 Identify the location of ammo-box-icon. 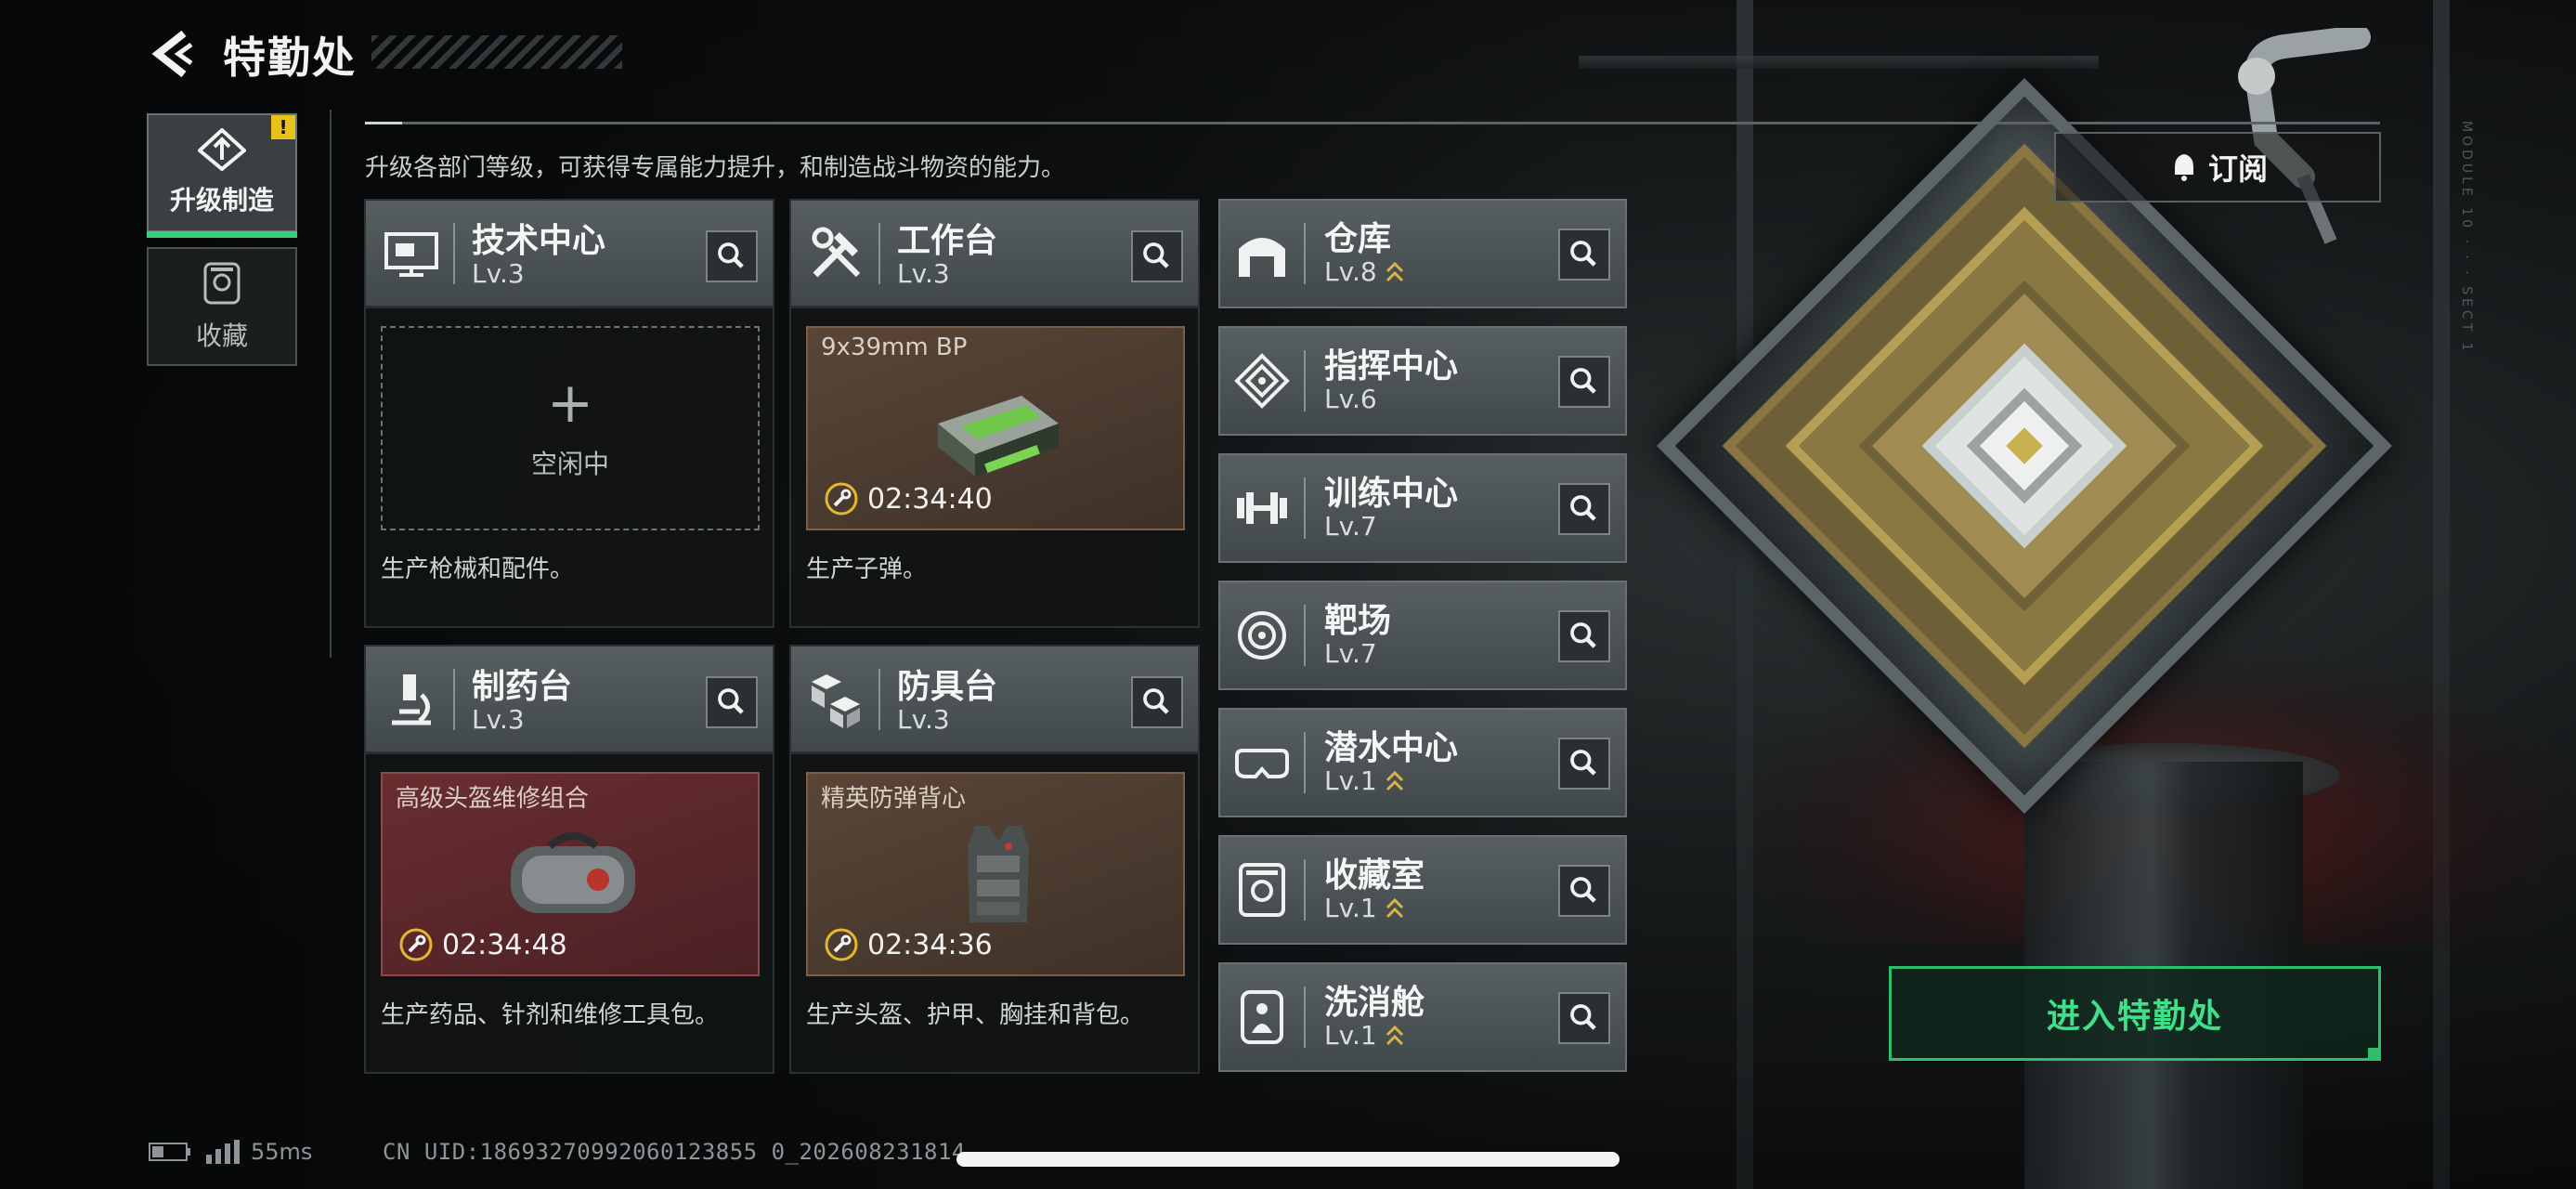
(998, 436).